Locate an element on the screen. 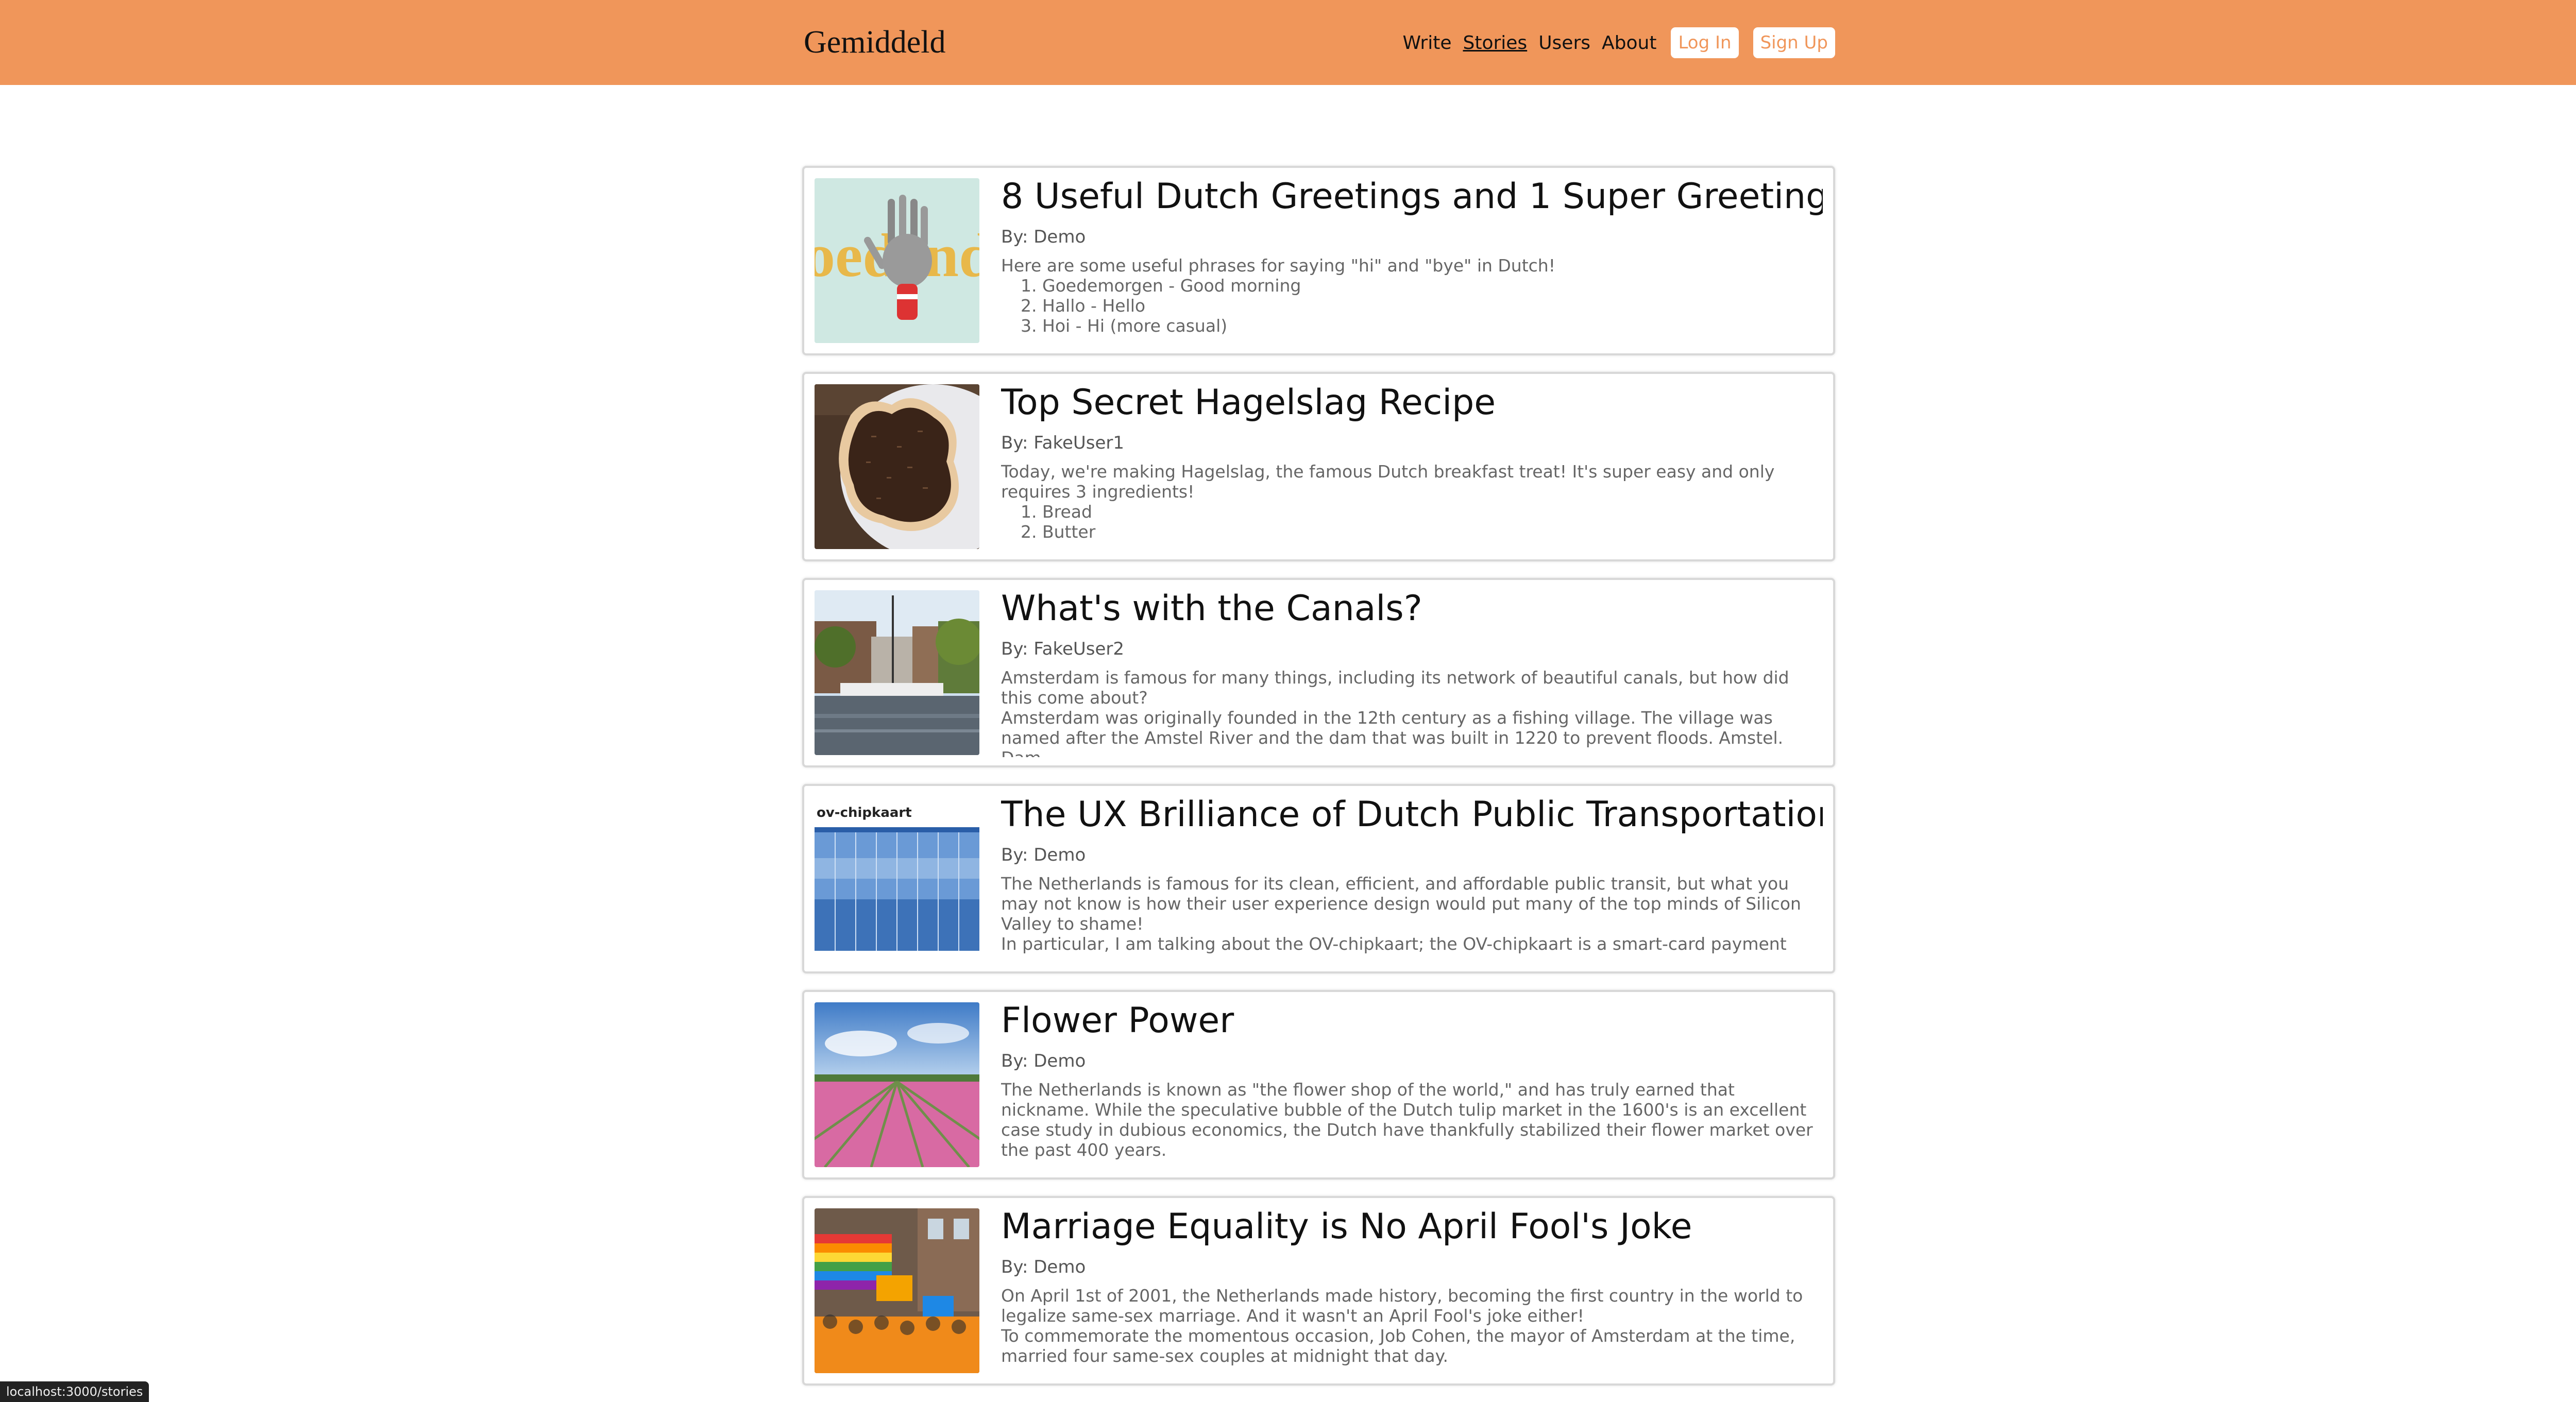 Image resolution: width=2576 pixels, height=1402 pixels. story-title: Flower Power is located at coordinates (1412, 1020).